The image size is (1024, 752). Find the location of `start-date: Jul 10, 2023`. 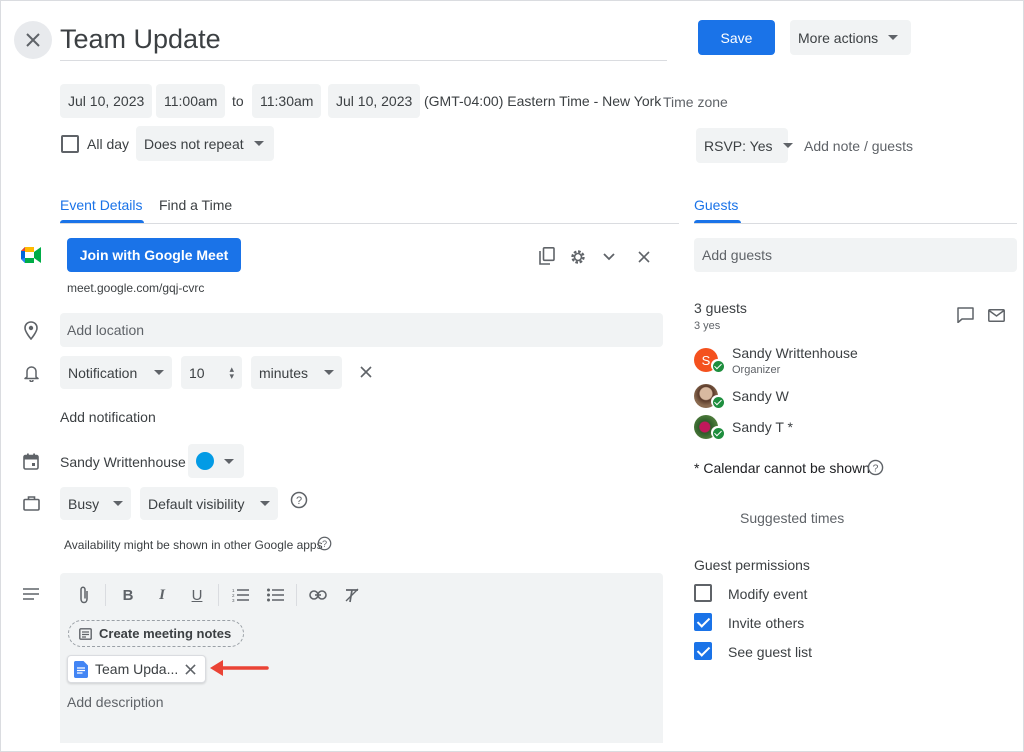

start-date: Jul 10, 2023 is located at coordinates (106, 101).